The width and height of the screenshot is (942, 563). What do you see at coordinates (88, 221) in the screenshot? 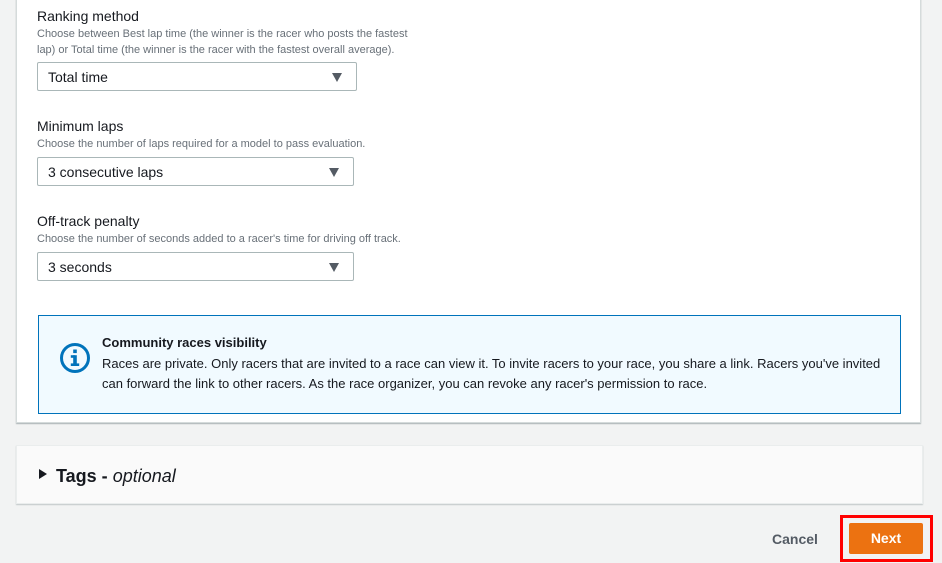
I see `off-track-penalty-label: Off-track penalty` at bounding box center [88, 221].